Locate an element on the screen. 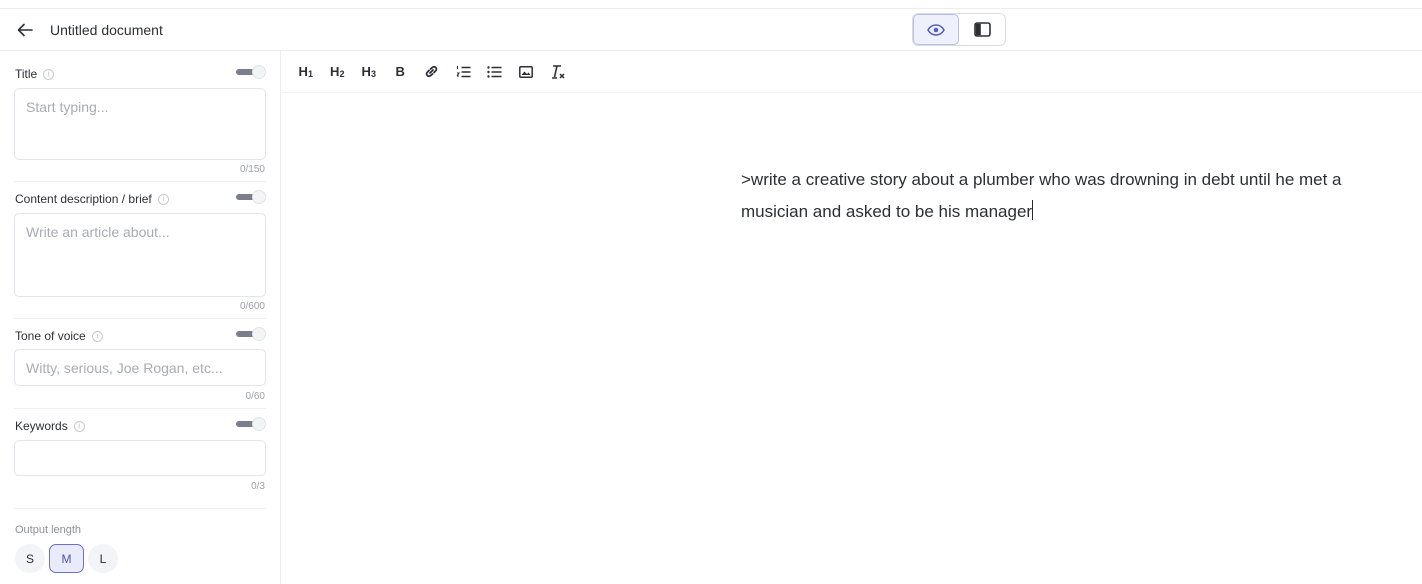  text-caret is located at coordinates (1033, 210).